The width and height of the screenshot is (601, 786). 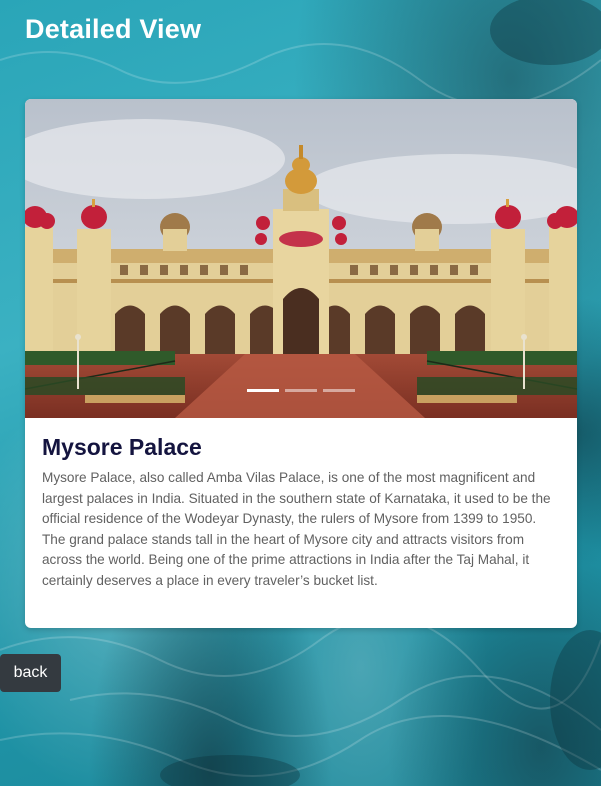 I want to click on page-title: Detailed View, so click(x=113, y=29).